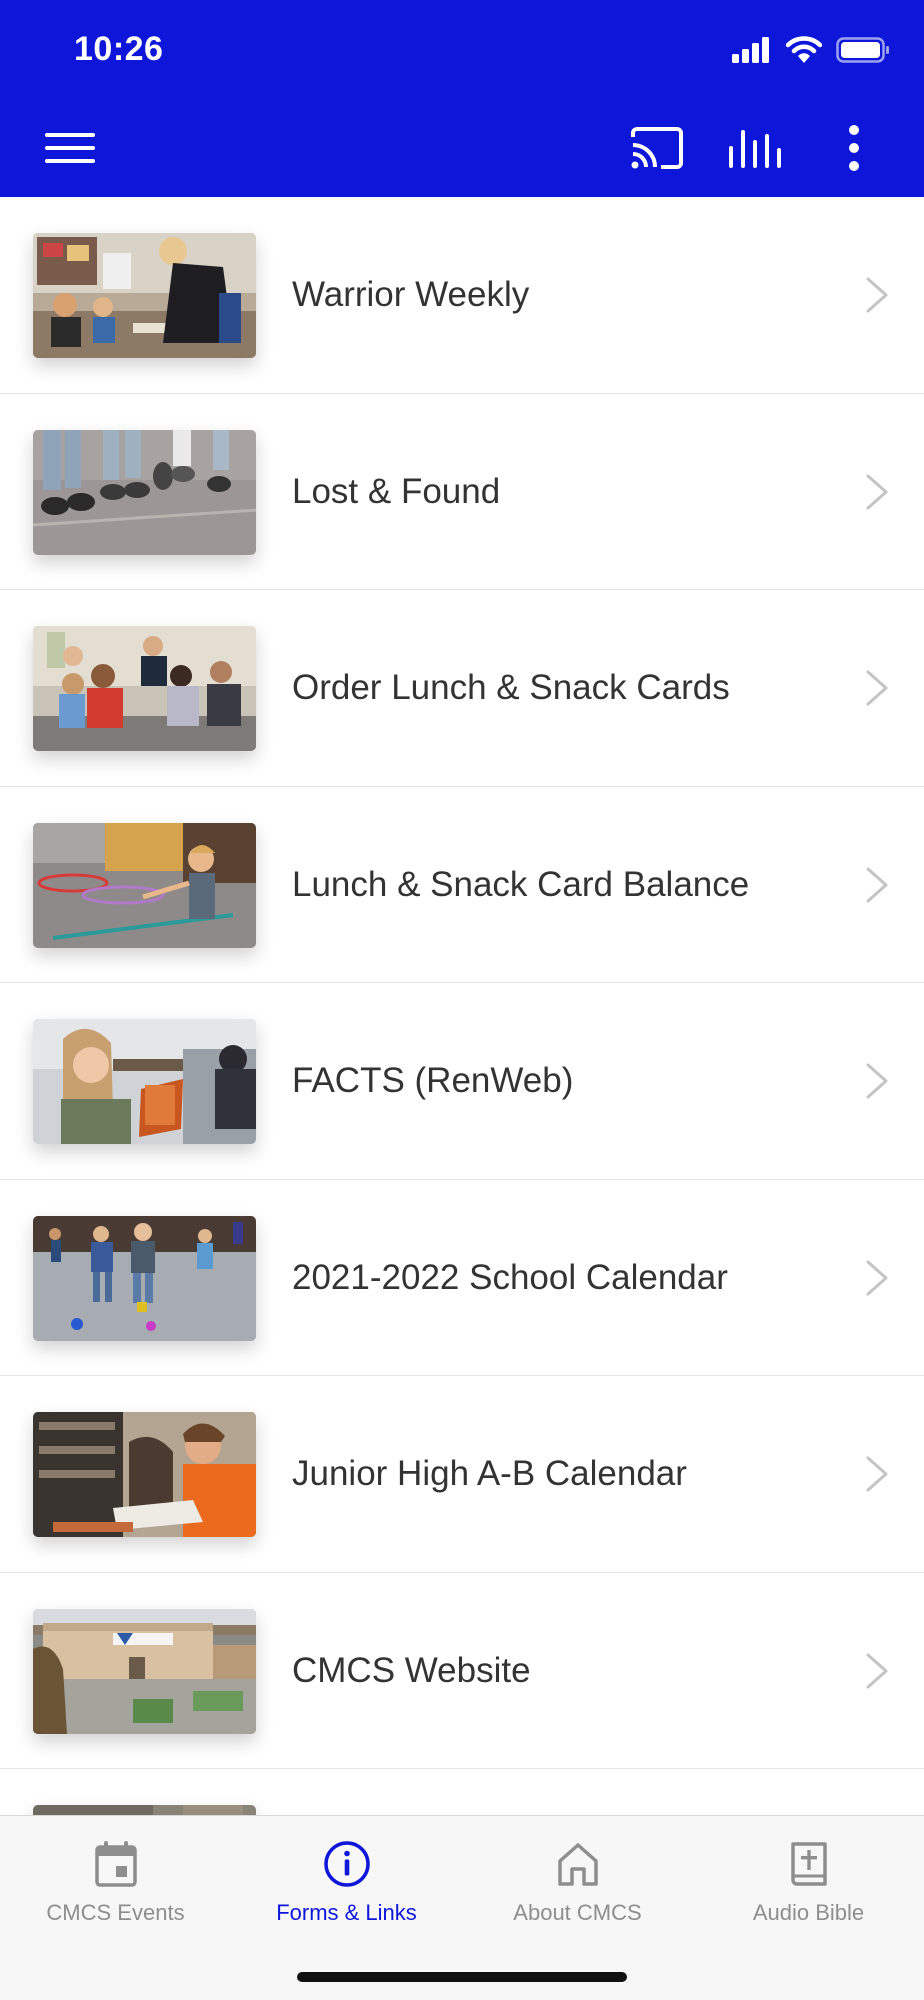 The image size is (924, 2000). I want to click on list-item-ab-calendar: Junior High A-B Calendar, so click(462, 1474).